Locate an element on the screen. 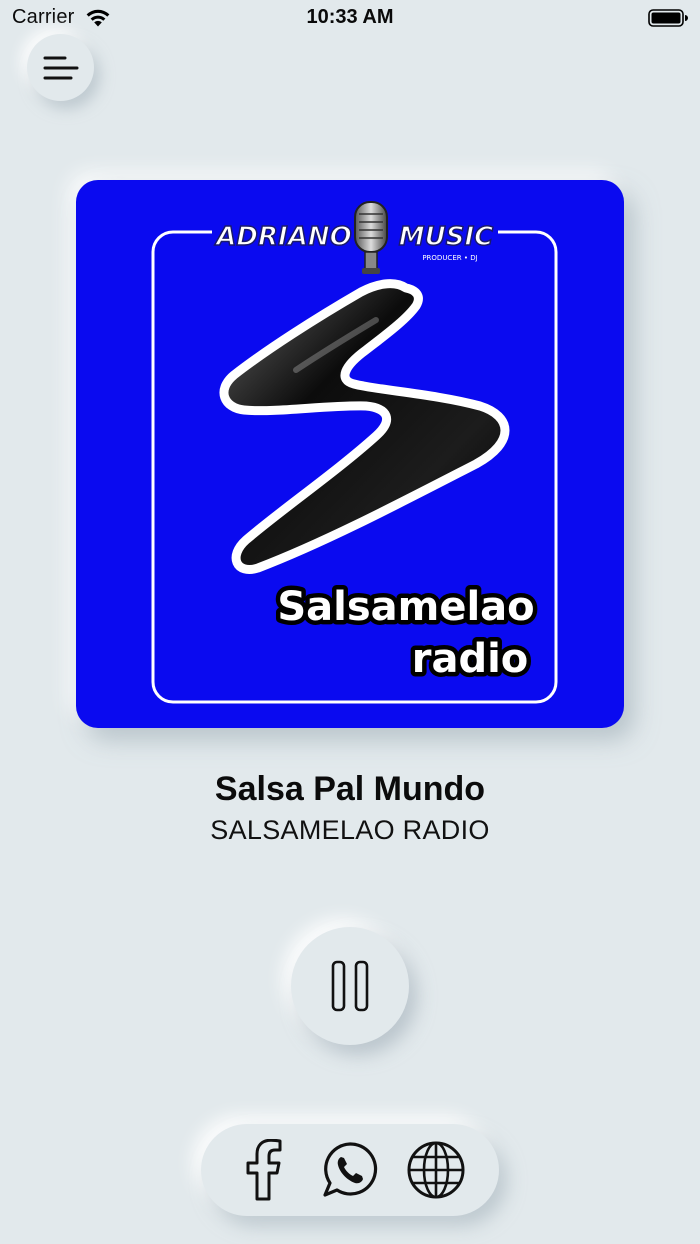  track-title: Salsa Pal Mundo is located at coordinates (350, 789).